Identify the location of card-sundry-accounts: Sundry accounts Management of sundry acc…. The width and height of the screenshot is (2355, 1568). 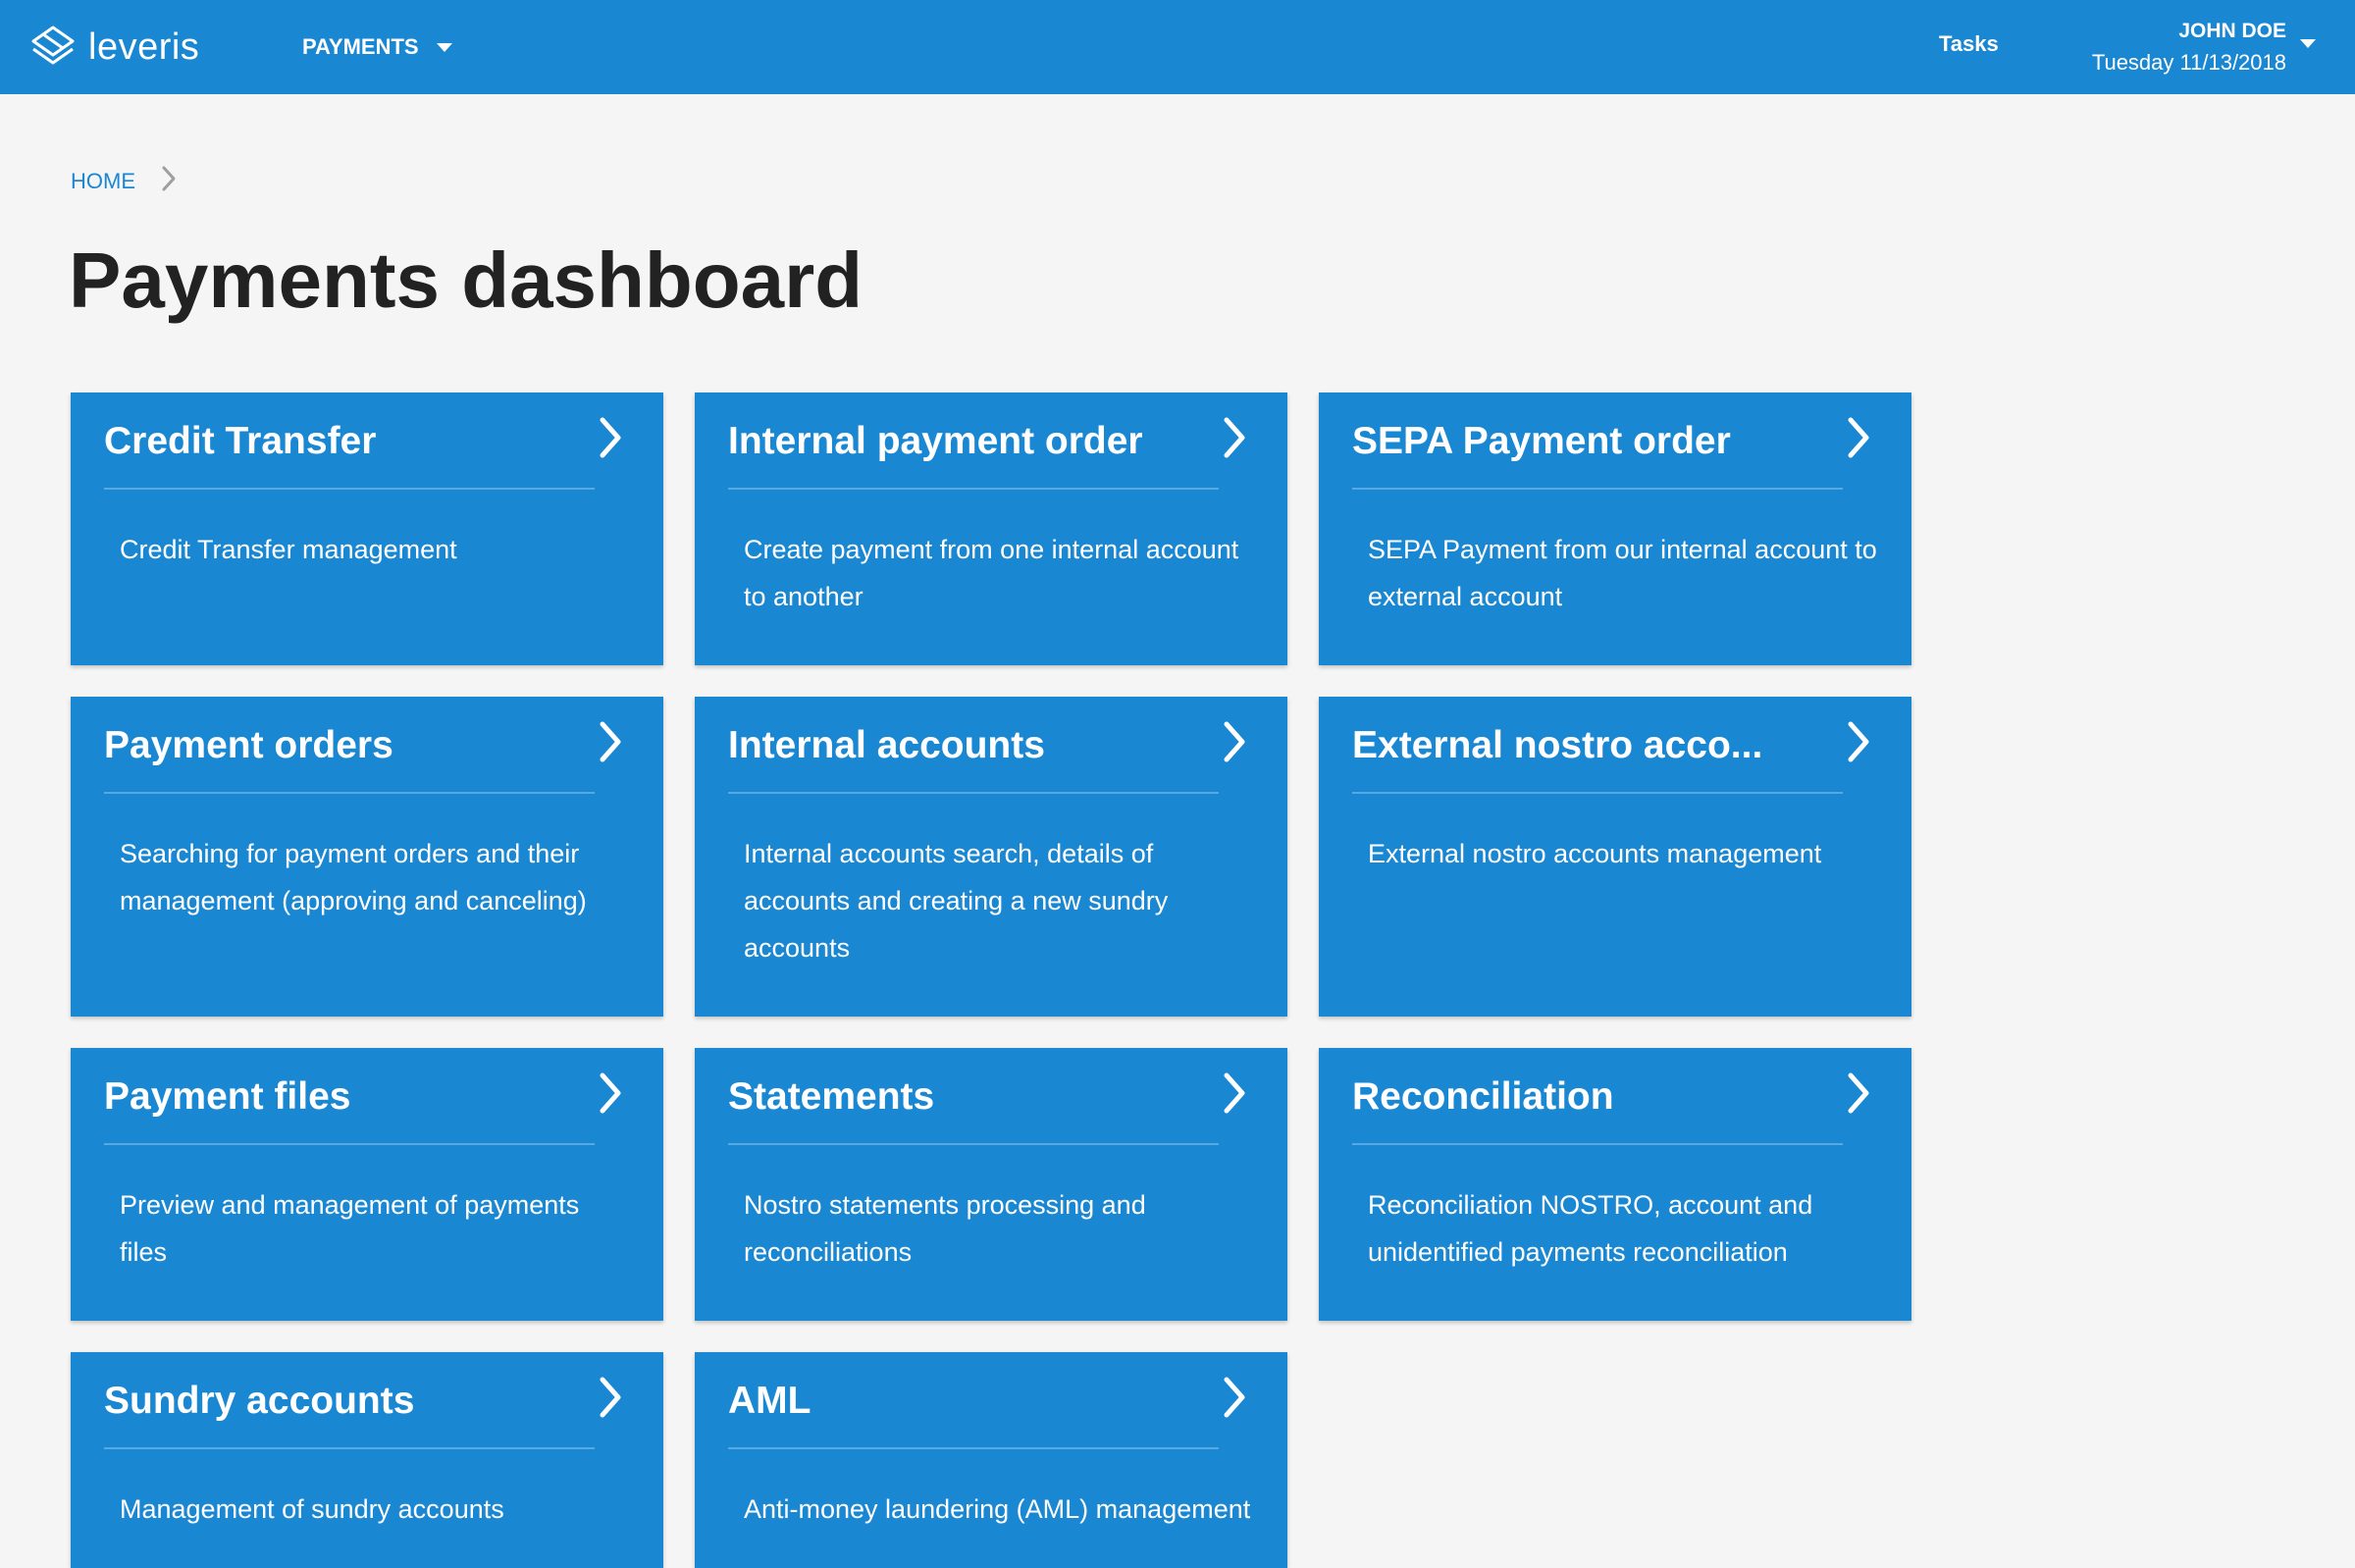
(367, 1460).